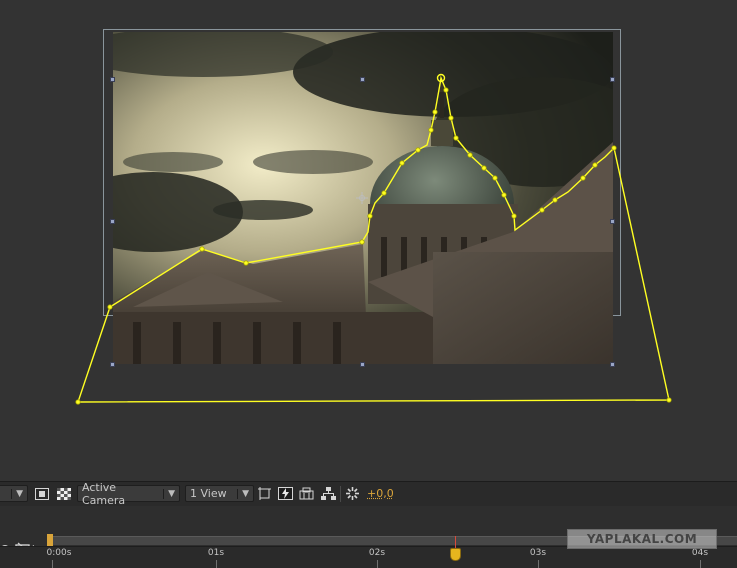 The height and width of the screenshot is (568, 737). What do you see at coordinates (538, 553) in the screenshot?
I see `ruler-tick-label: 03s` at bounding box center [538, 553].